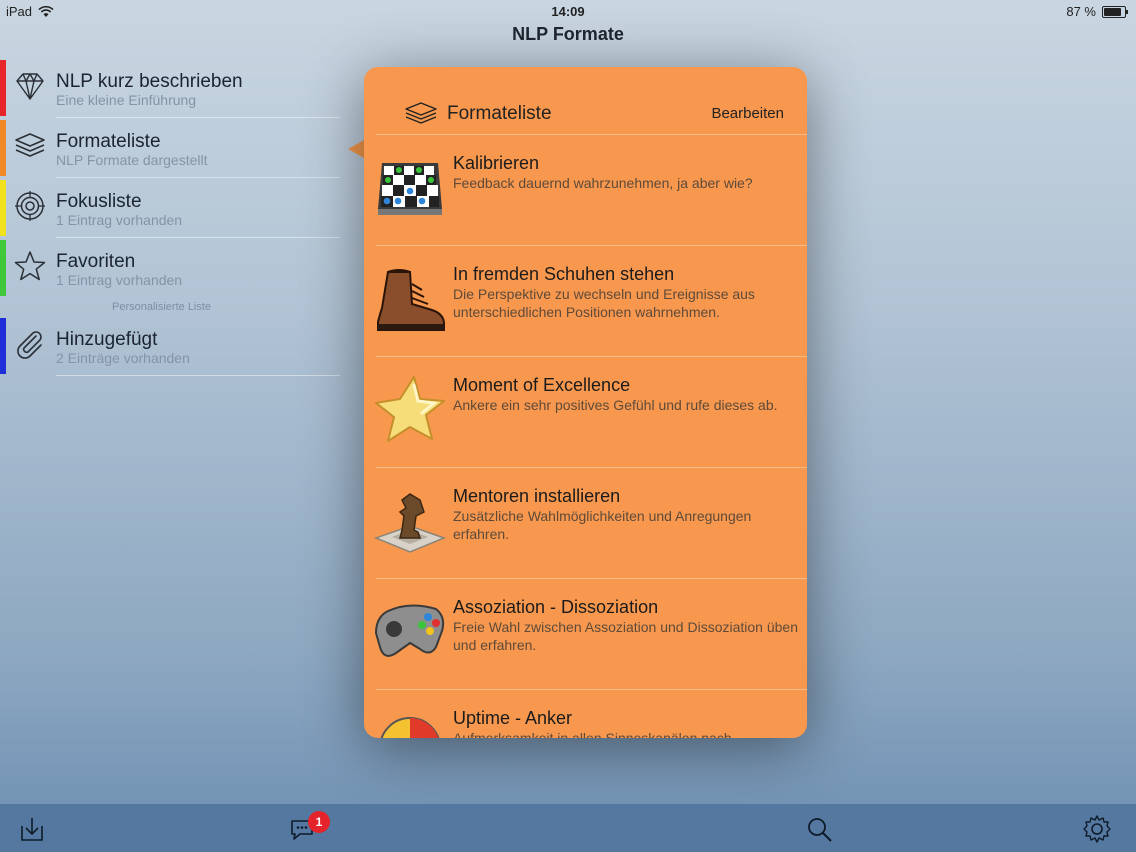  Describe the element at coordinates (410, 523) in the screenshot. I see `chess-knight-icon` at that location.